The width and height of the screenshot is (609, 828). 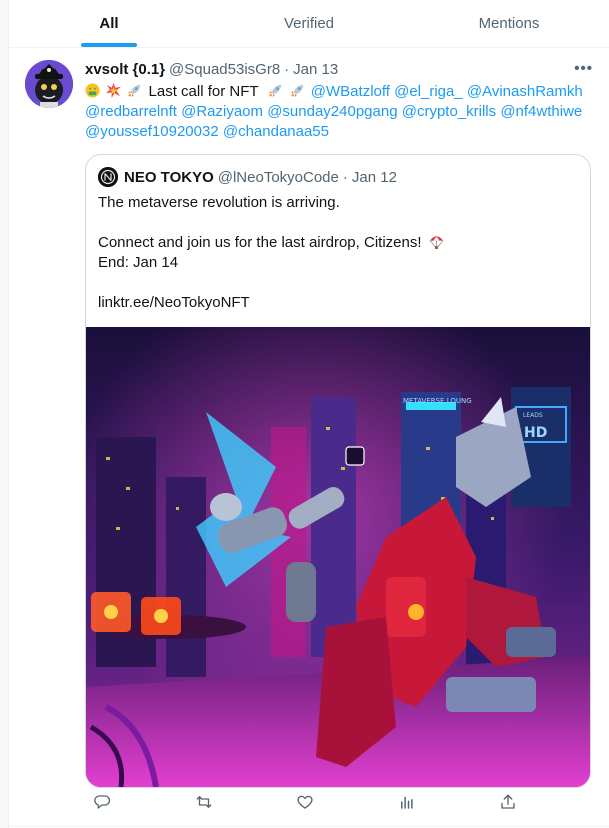 What do you see at coordinates (203, 91) in the screenshot?
I see `tweet-text-lead: Last call for NFT` at bounding box center [203, 91].